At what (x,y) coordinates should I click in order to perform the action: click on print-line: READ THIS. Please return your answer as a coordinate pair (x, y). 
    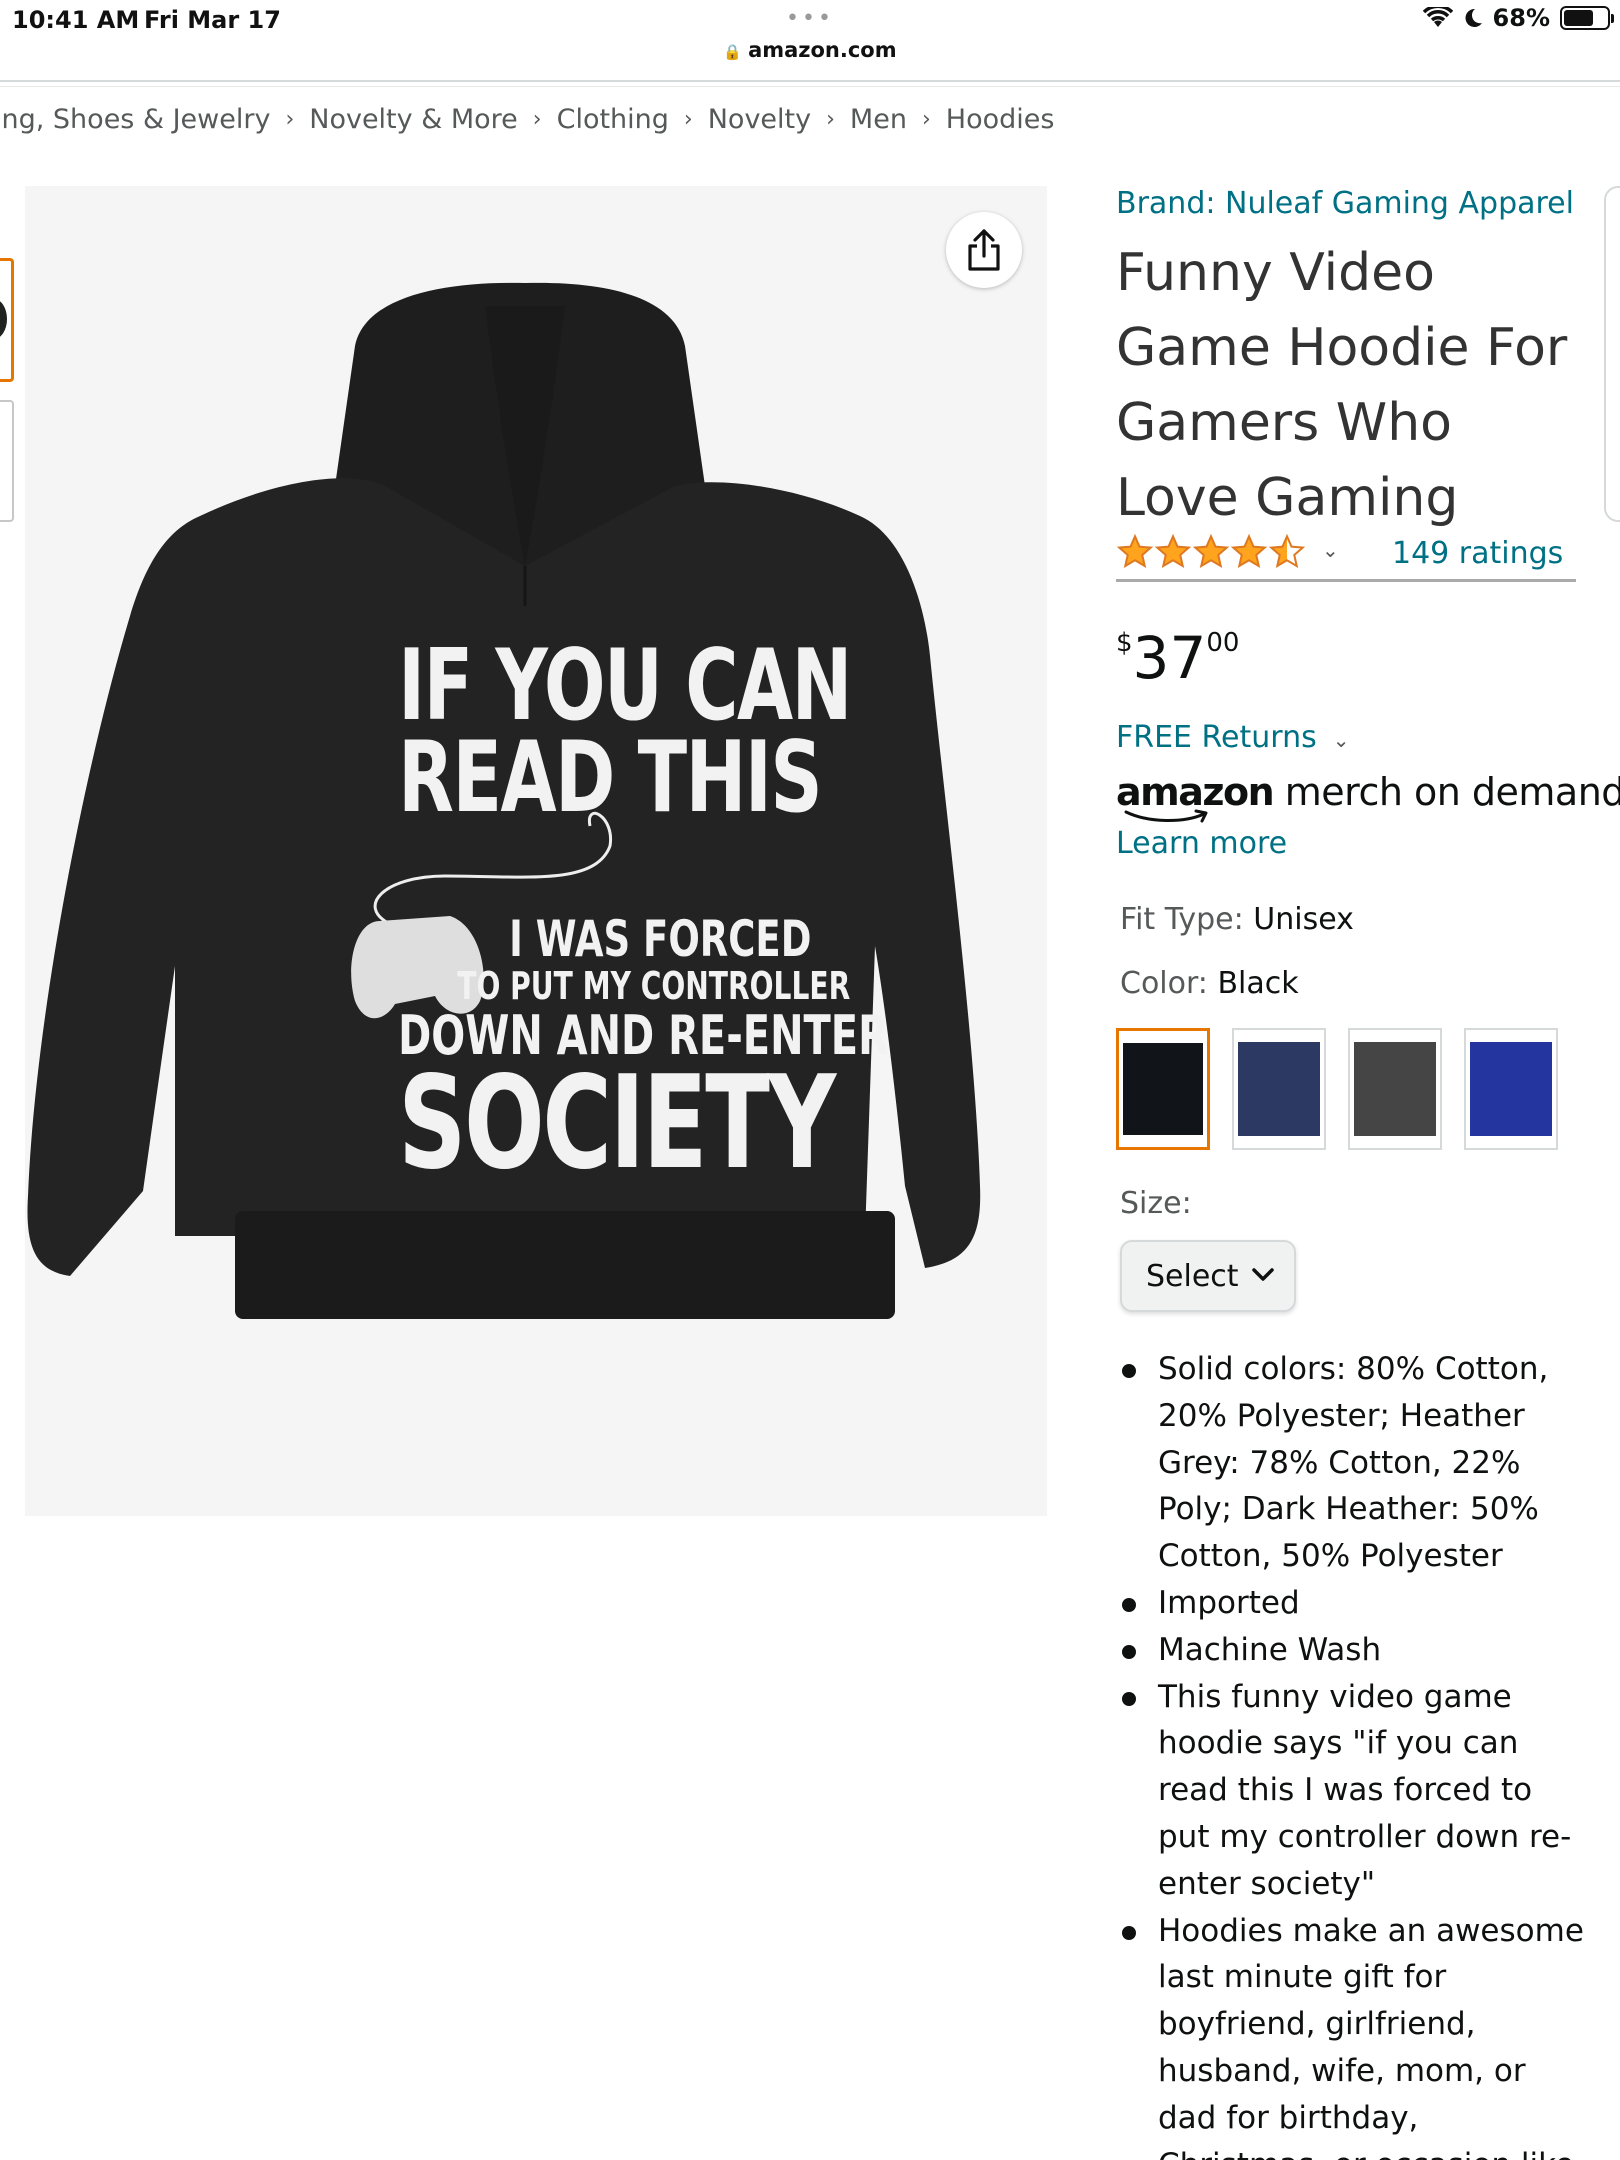
    Looking at the image, I should click on (610, 778).